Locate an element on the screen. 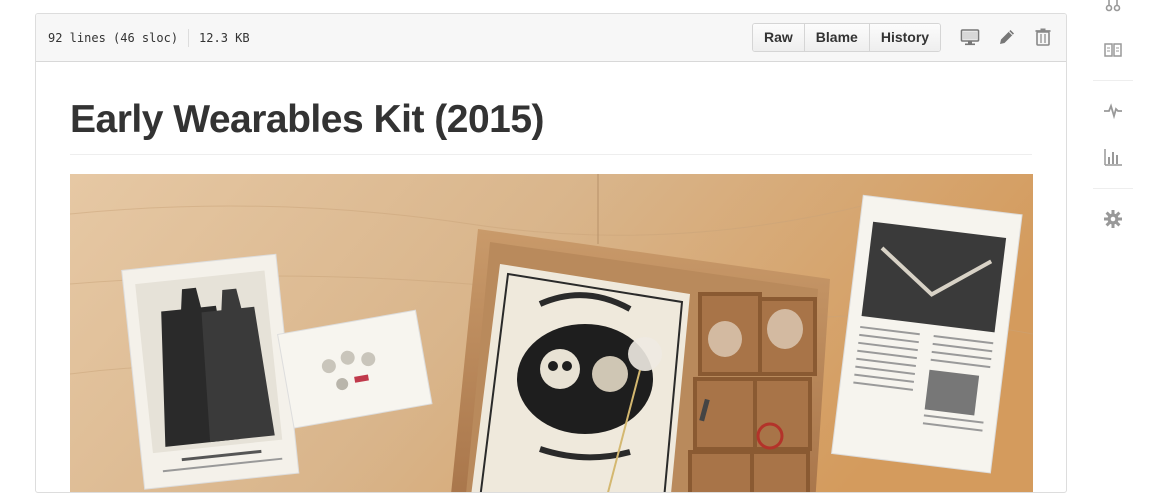 This screenshot has width=1150, height=493. title-underline is located at coordinates (551, 154).